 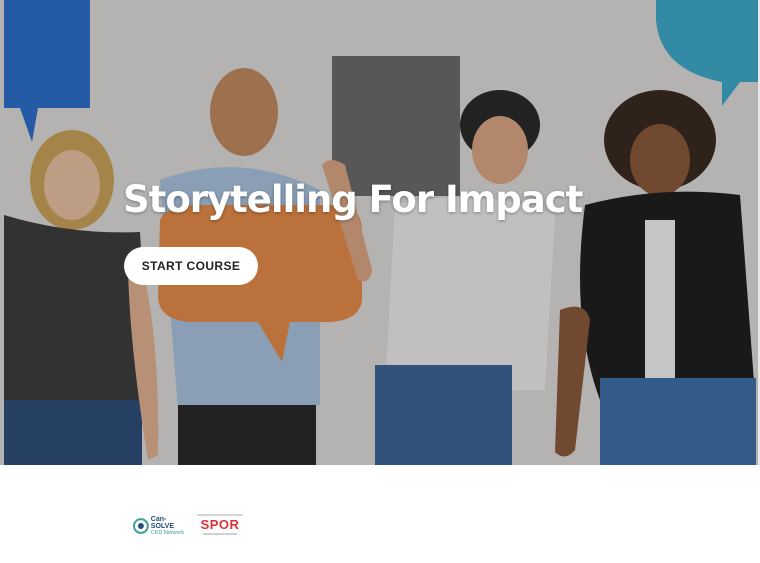 I want to click on spor-logo-subline, so click(x=220, y=534).